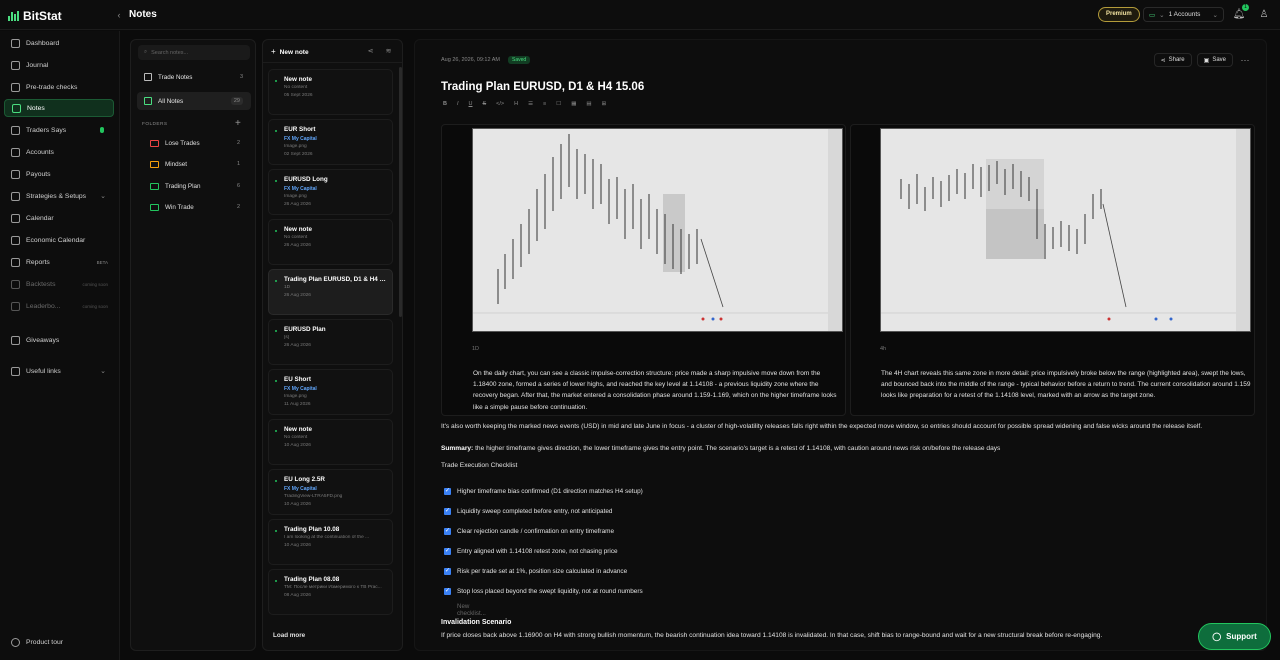 This screenshot has height=660, width=1280. What do you see at coordinates (290, 51) in the screenshot?
I see `new-note-button: + New note` at bounding box center [290, 51].